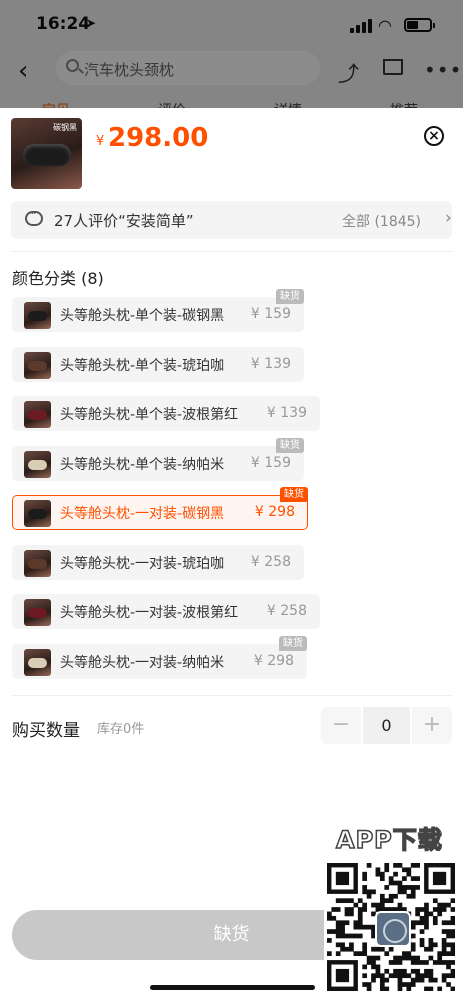 The image size is (463, 1000). What do you see at coordinates (65, 127) in the screenshot?
I see `thumb-label: 碳钢黑` at bounding box center [65, 127].